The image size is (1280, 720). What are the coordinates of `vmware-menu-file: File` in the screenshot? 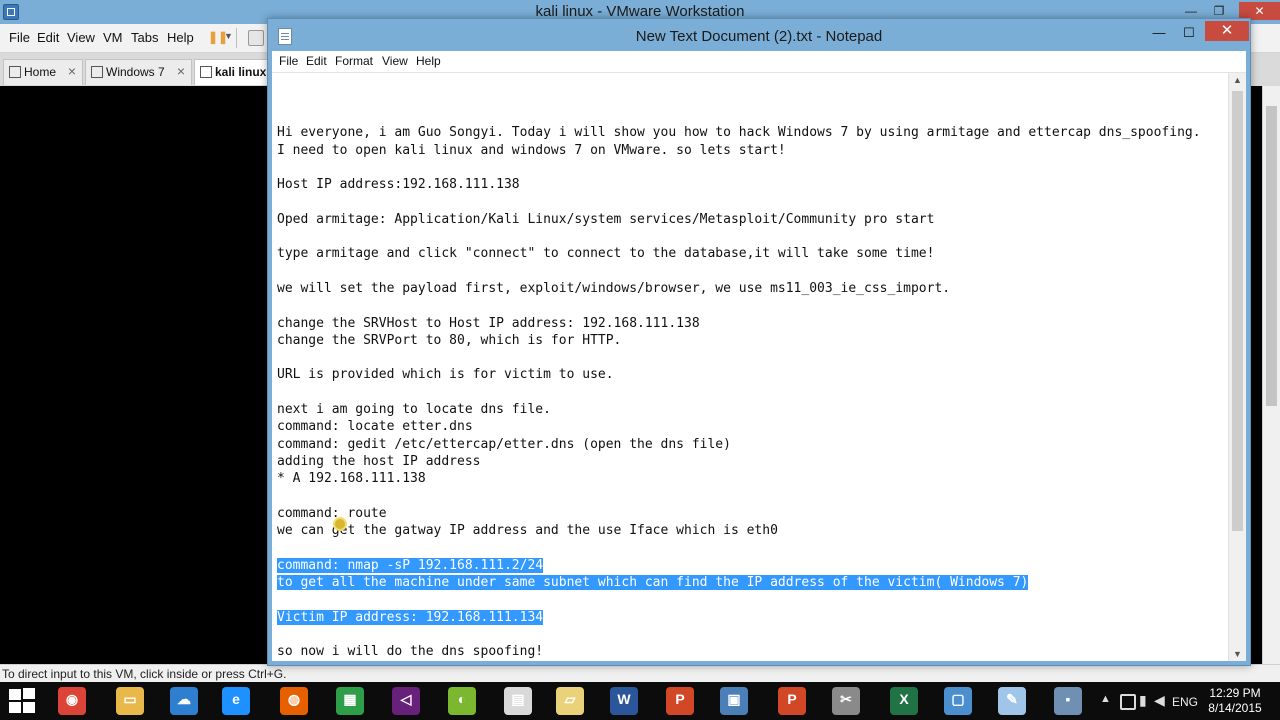 It's located at (19, 37).